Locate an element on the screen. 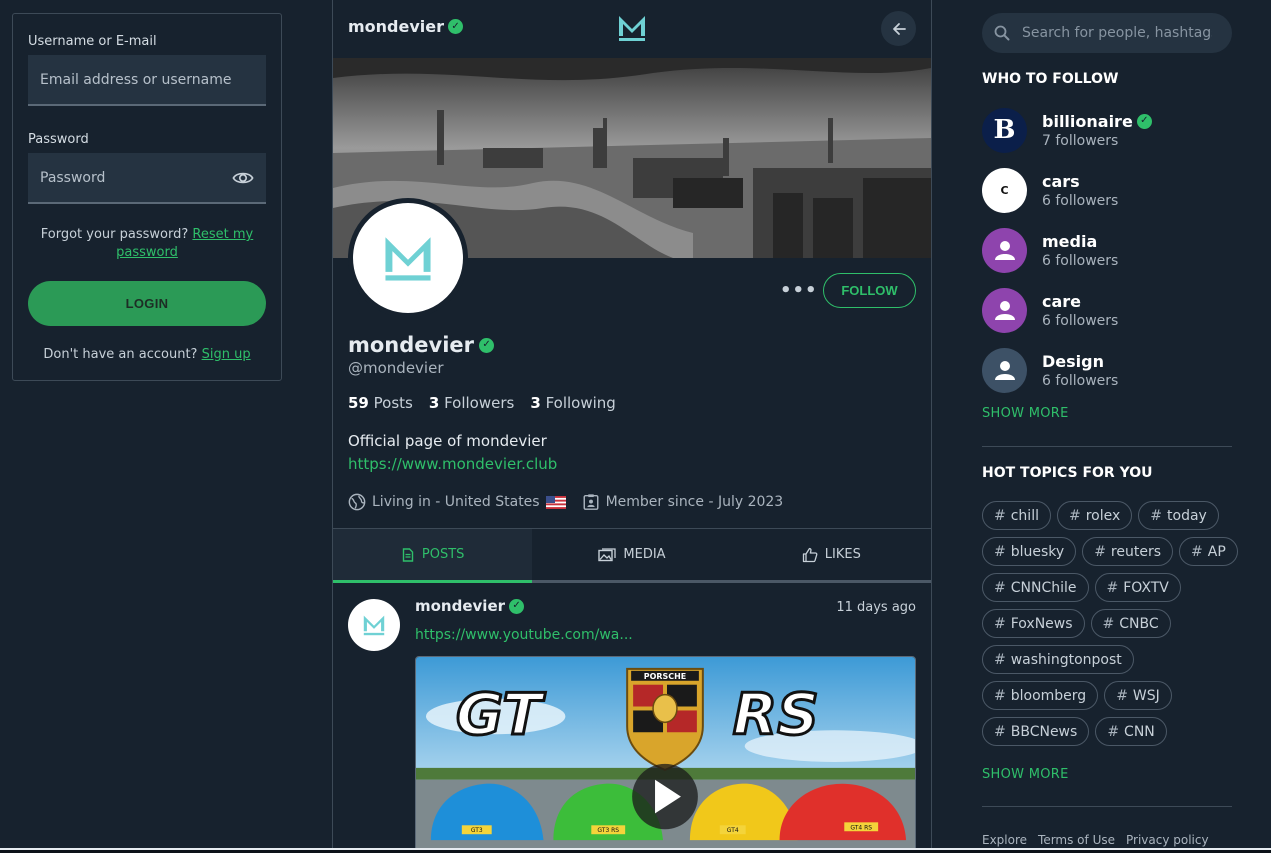 The image size is (1271, 853). footer-link-privacy: Privacy policy is located at coordinates (1167, 840).